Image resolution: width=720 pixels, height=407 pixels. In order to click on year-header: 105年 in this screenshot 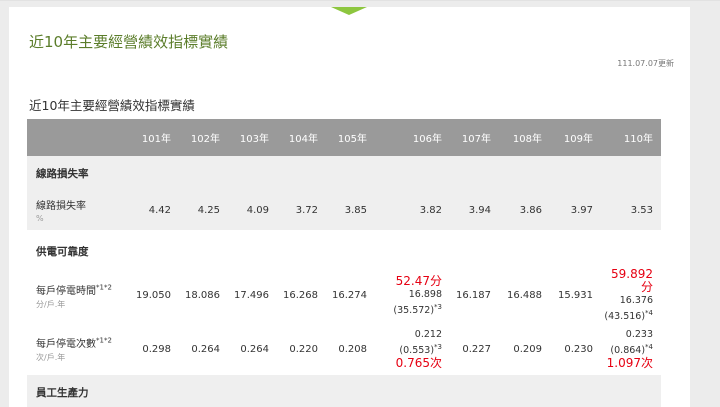, I will do `click(350, 137)`.